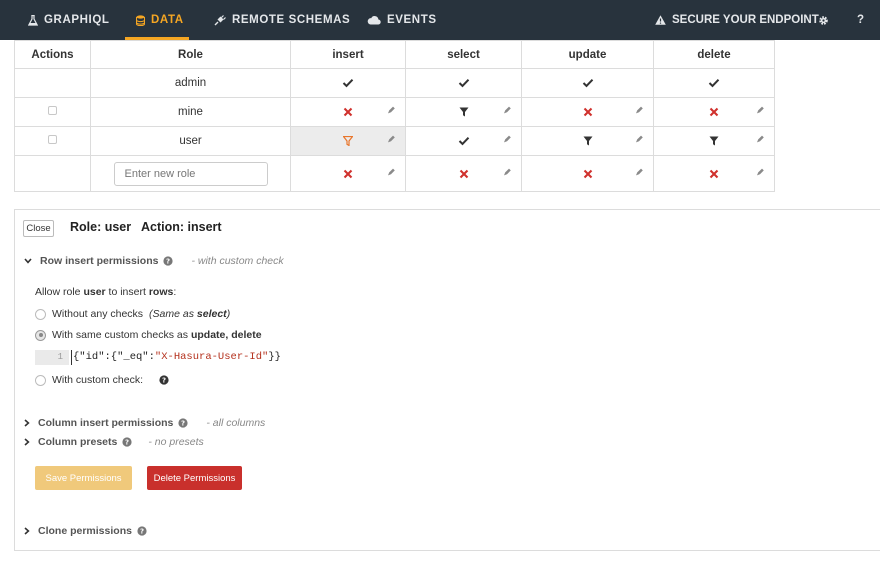  Describe the element at coordinates (211, 357) in the screenshot. I see `code-string: "X-Hasura-User-Id"` at that location.